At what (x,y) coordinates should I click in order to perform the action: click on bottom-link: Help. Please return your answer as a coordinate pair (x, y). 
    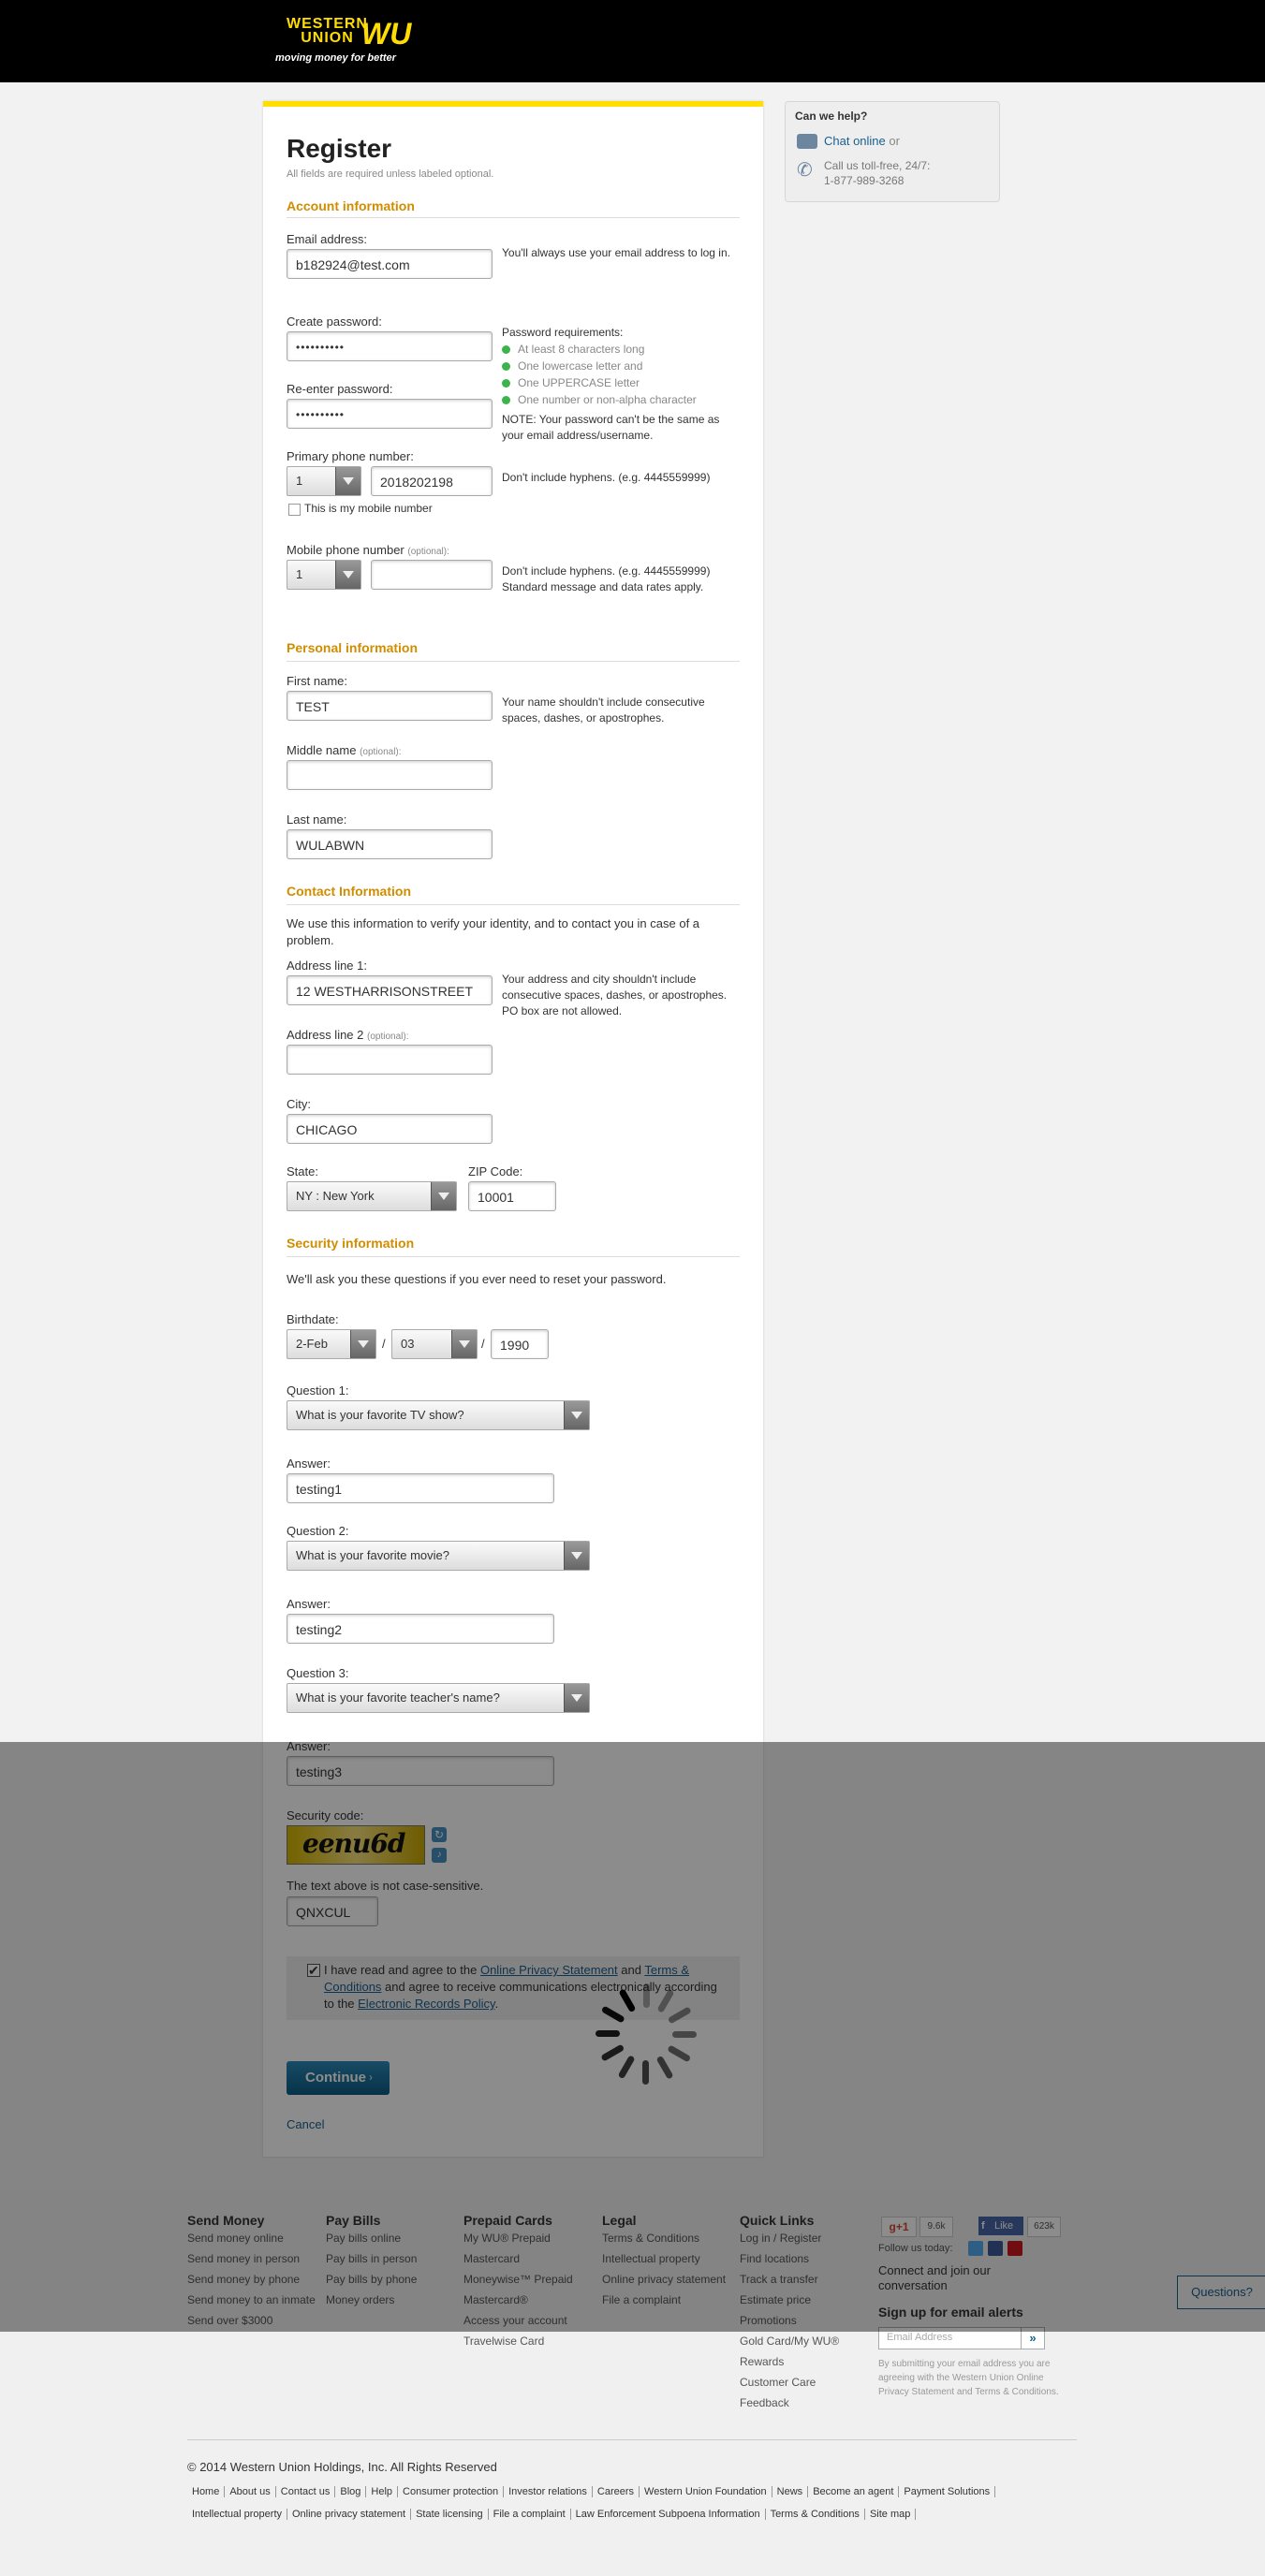
    Looking at the image, I should click on (382, 2491).